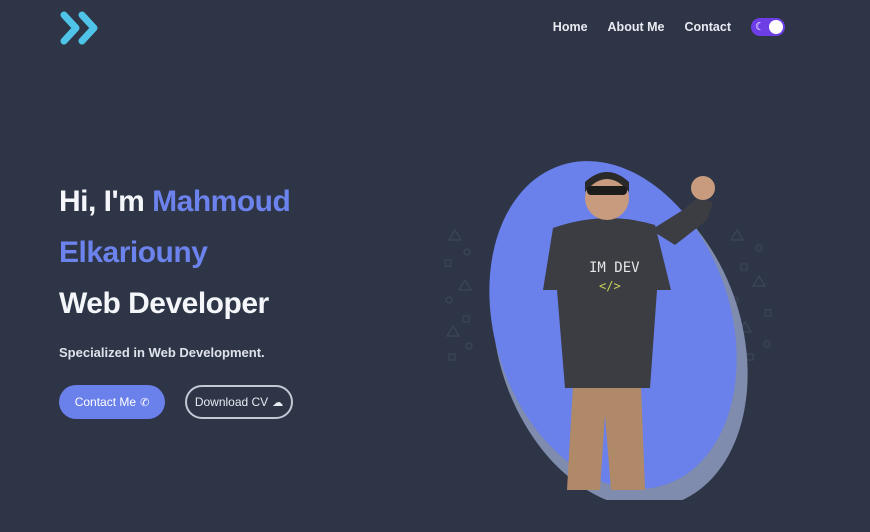  What do you see at coordinates (162, 352) in the screenshot?
I see `hero-subtitle: Specialized in Web Development.` at bounding box center [162, 352].